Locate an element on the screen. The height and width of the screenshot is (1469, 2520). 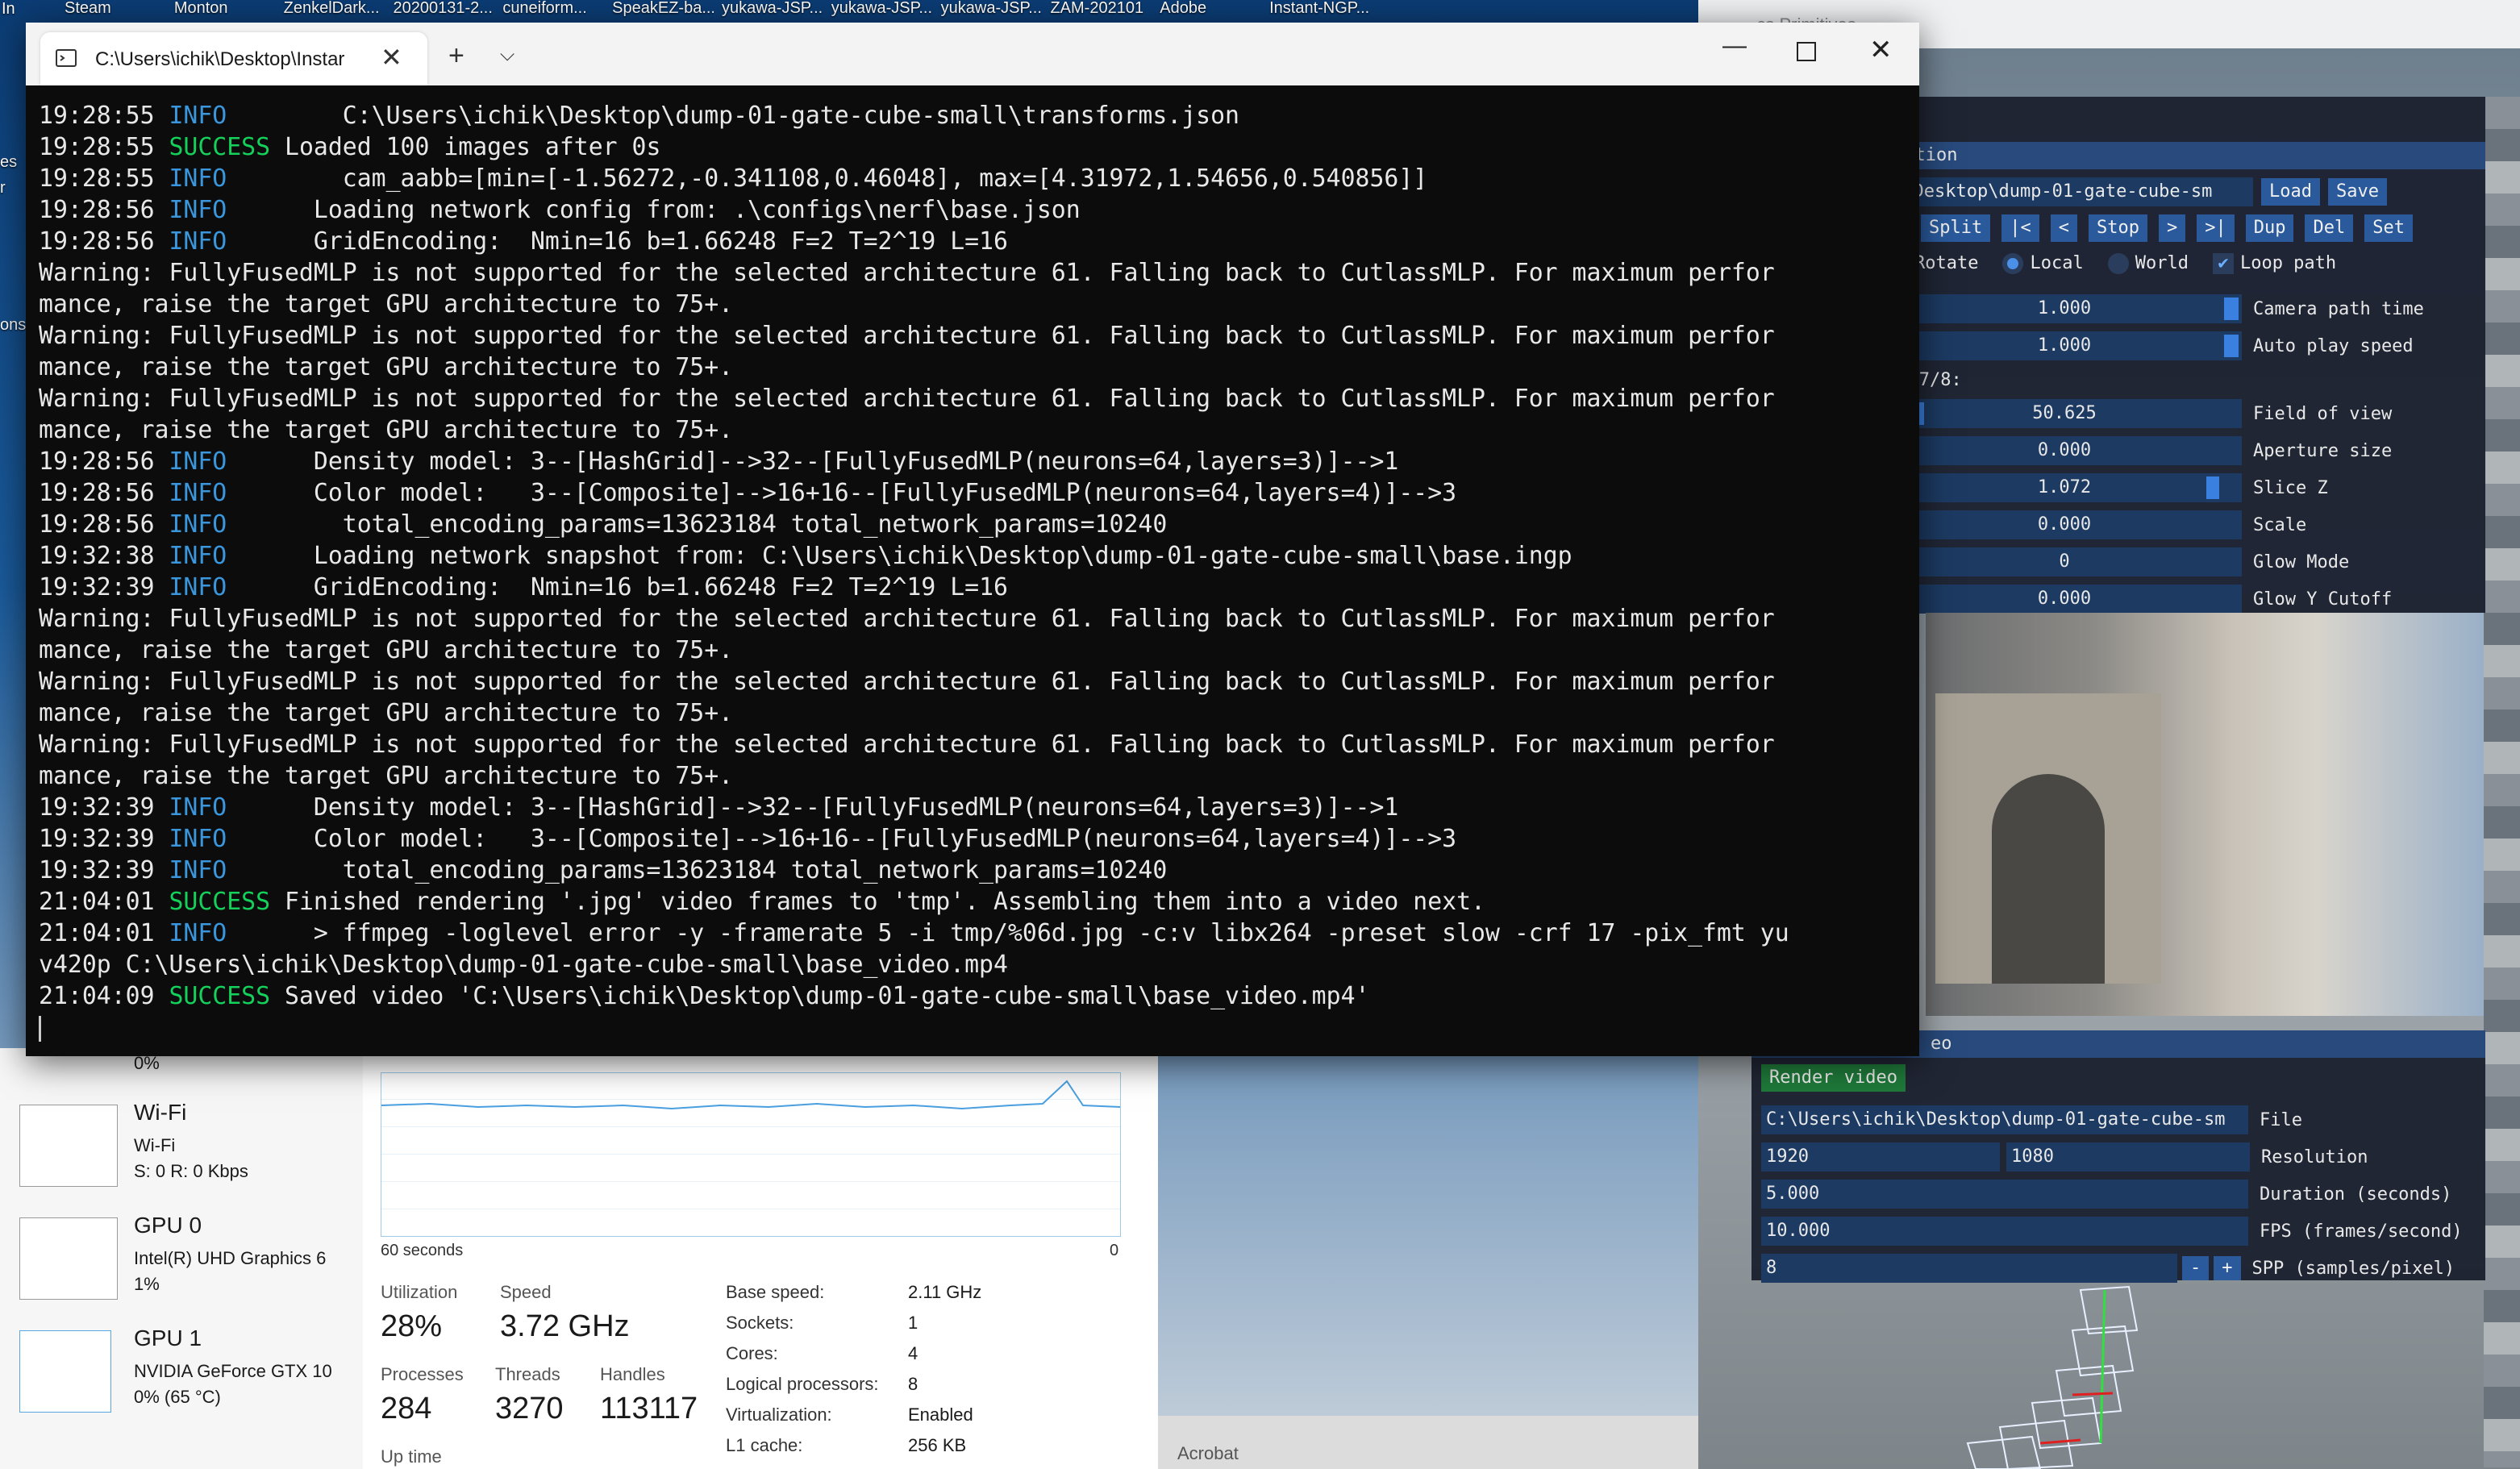
log-level: SUCCESS is located at coordinates (220, 147).